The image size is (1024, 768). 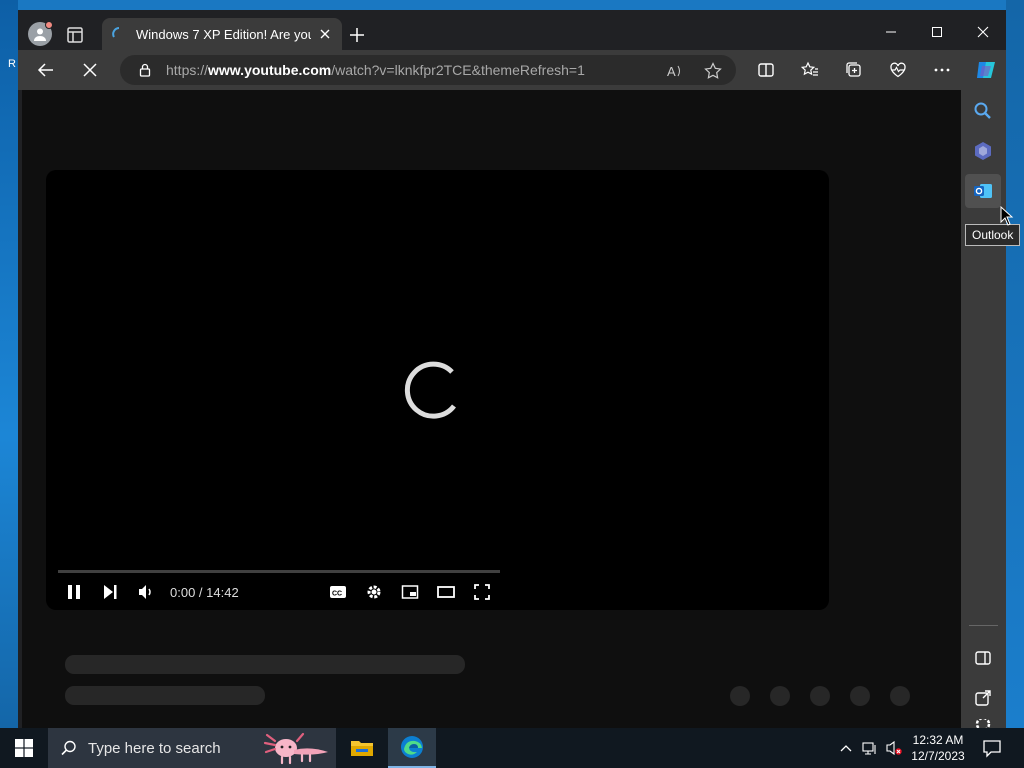 I want to click on fullscreen-button, so click(x=482, y=592).